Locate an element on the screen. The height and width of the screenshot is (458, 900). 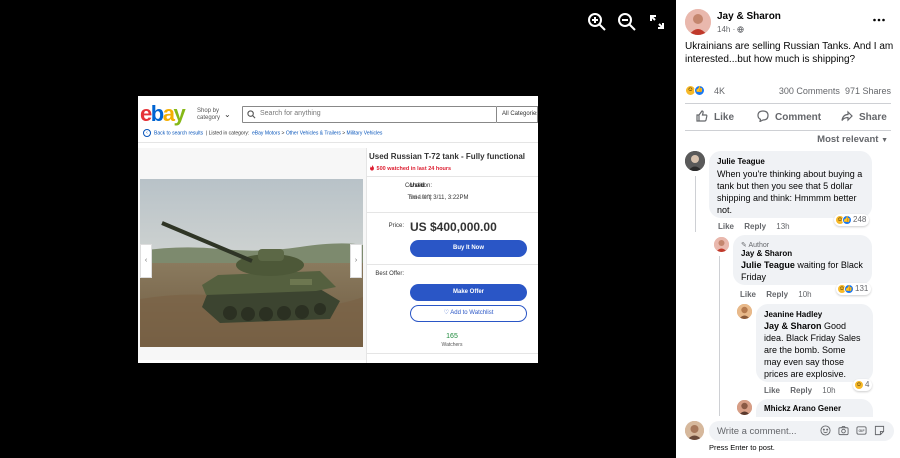
buy-it-now-button: Buy It Now is located at coordinates (468, 248).